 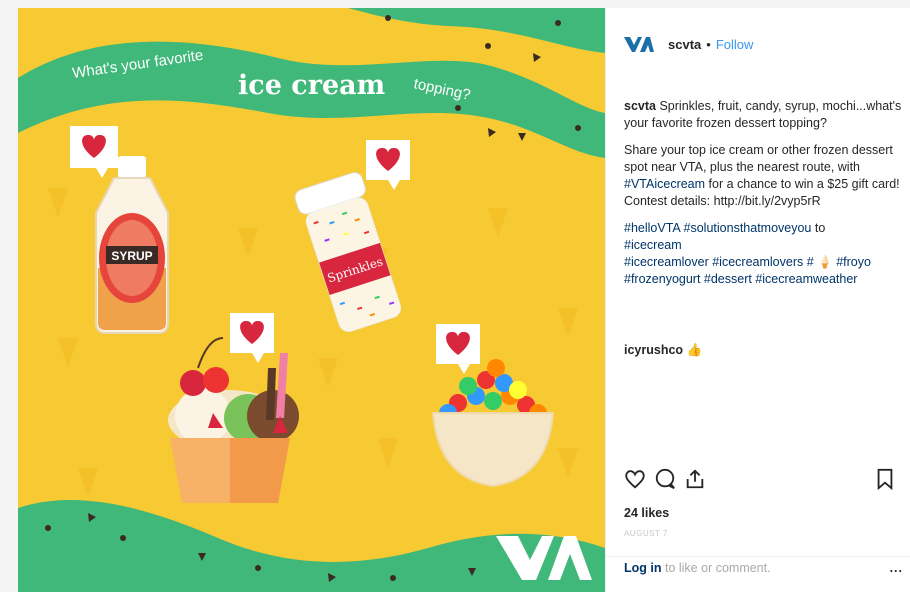 What do you see at coordinates (885, 479) in the screenshot?
I see `bookmark-icon` at bounding box center [885, 479].